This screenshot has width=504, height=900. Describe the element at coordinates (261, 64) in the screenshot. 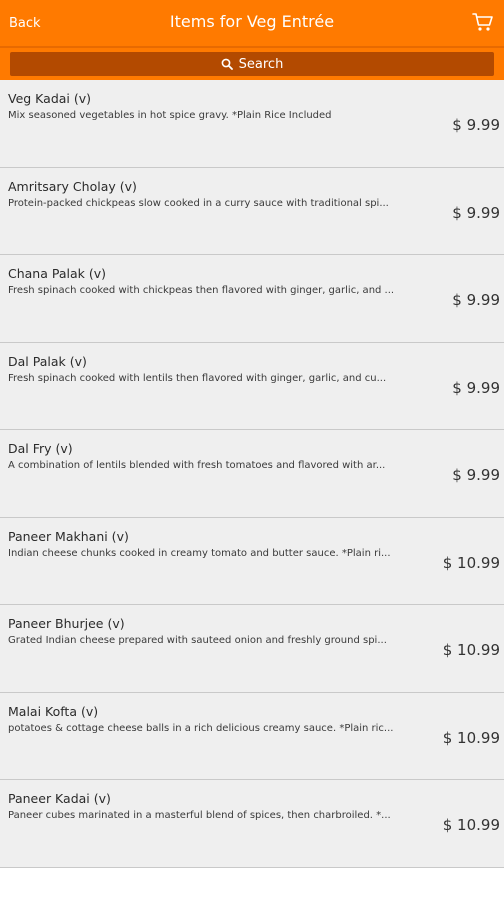

I see `search-label: Search` at that location.